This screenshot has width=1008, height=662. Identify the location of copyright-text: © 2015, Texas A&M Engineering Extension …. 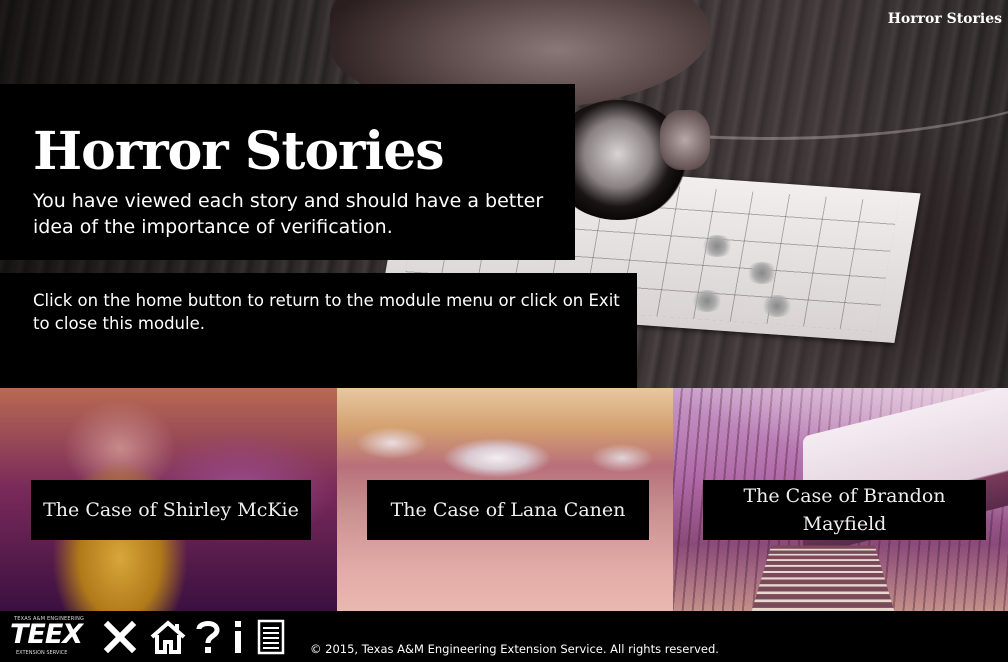
(514, 649).